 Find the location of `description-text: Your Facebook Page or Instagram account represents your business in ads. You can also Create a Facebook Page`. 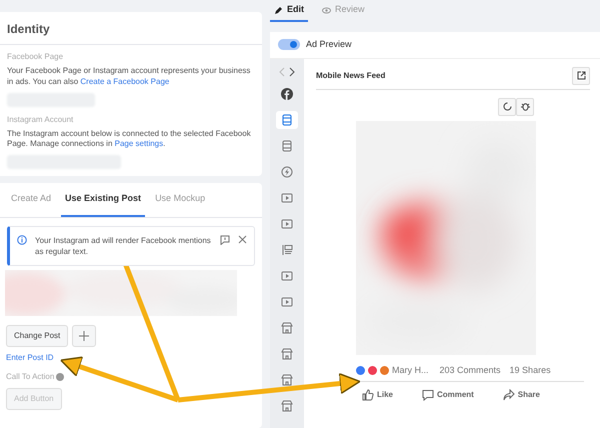

description-text: Your Facebook Page or Instagram account represents your business in ads. You can also Create a Facebook Page is located at coordinates (129, 77).